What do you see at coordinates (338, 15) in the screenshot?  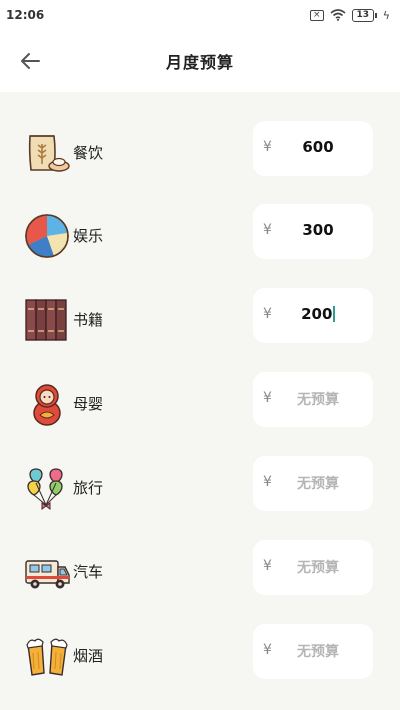 I see `wifi-icon` at bounding box center [338, 15].